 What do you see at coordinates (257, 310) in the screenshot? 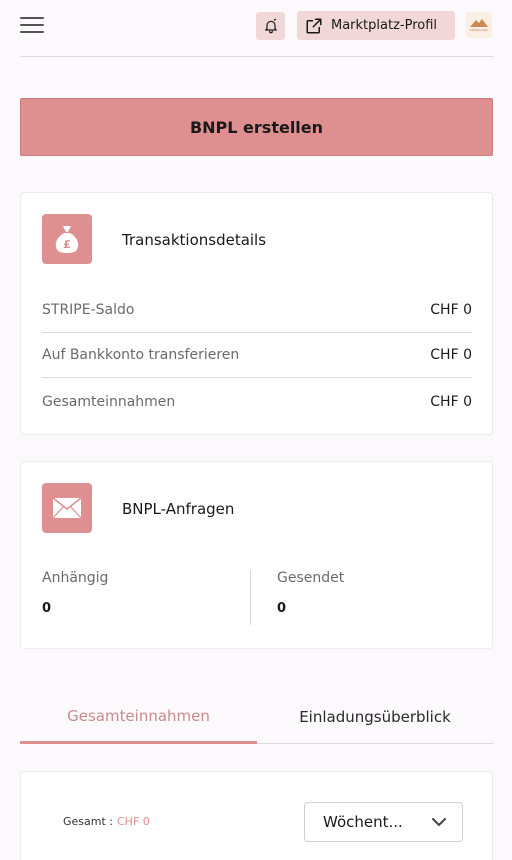
I see `stripe-balance-row: STRIPE-Saldo CHF 0` at bounding box center [257, 310].